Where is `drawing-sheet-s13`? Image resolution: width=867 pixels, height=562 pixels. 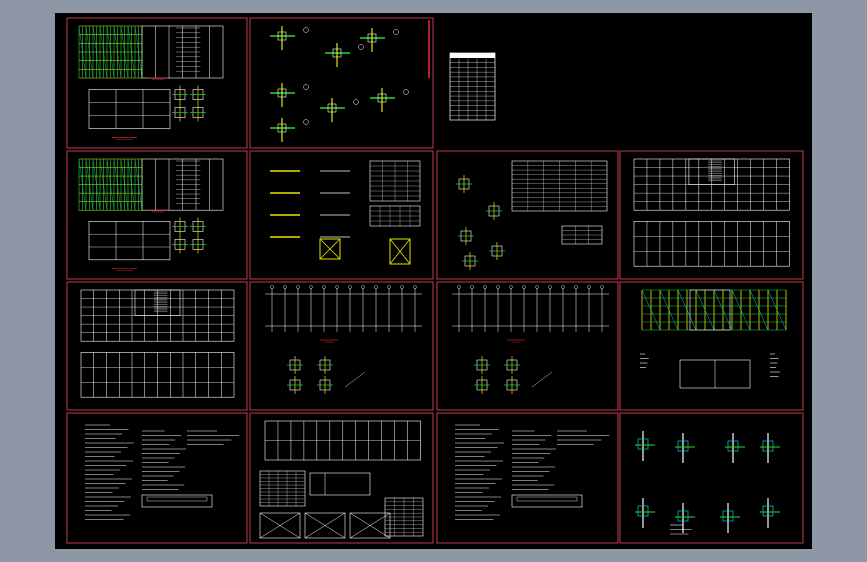 drawing-sheet-s13 is located at coordinates (341, 478).